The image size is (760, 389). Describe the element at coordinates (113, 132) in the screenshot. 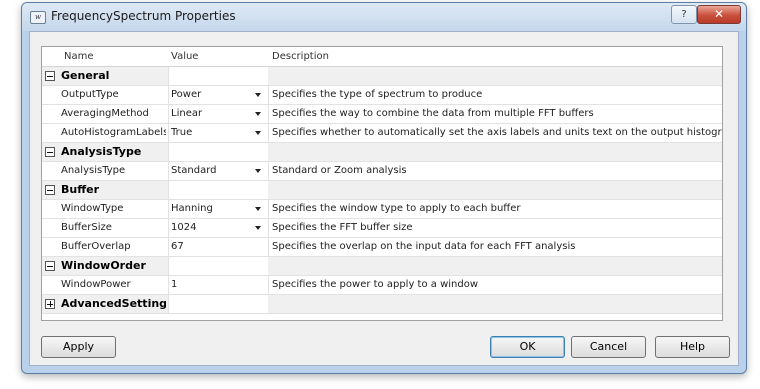

I see `property-name: AutoHistogramLabels` at that location.